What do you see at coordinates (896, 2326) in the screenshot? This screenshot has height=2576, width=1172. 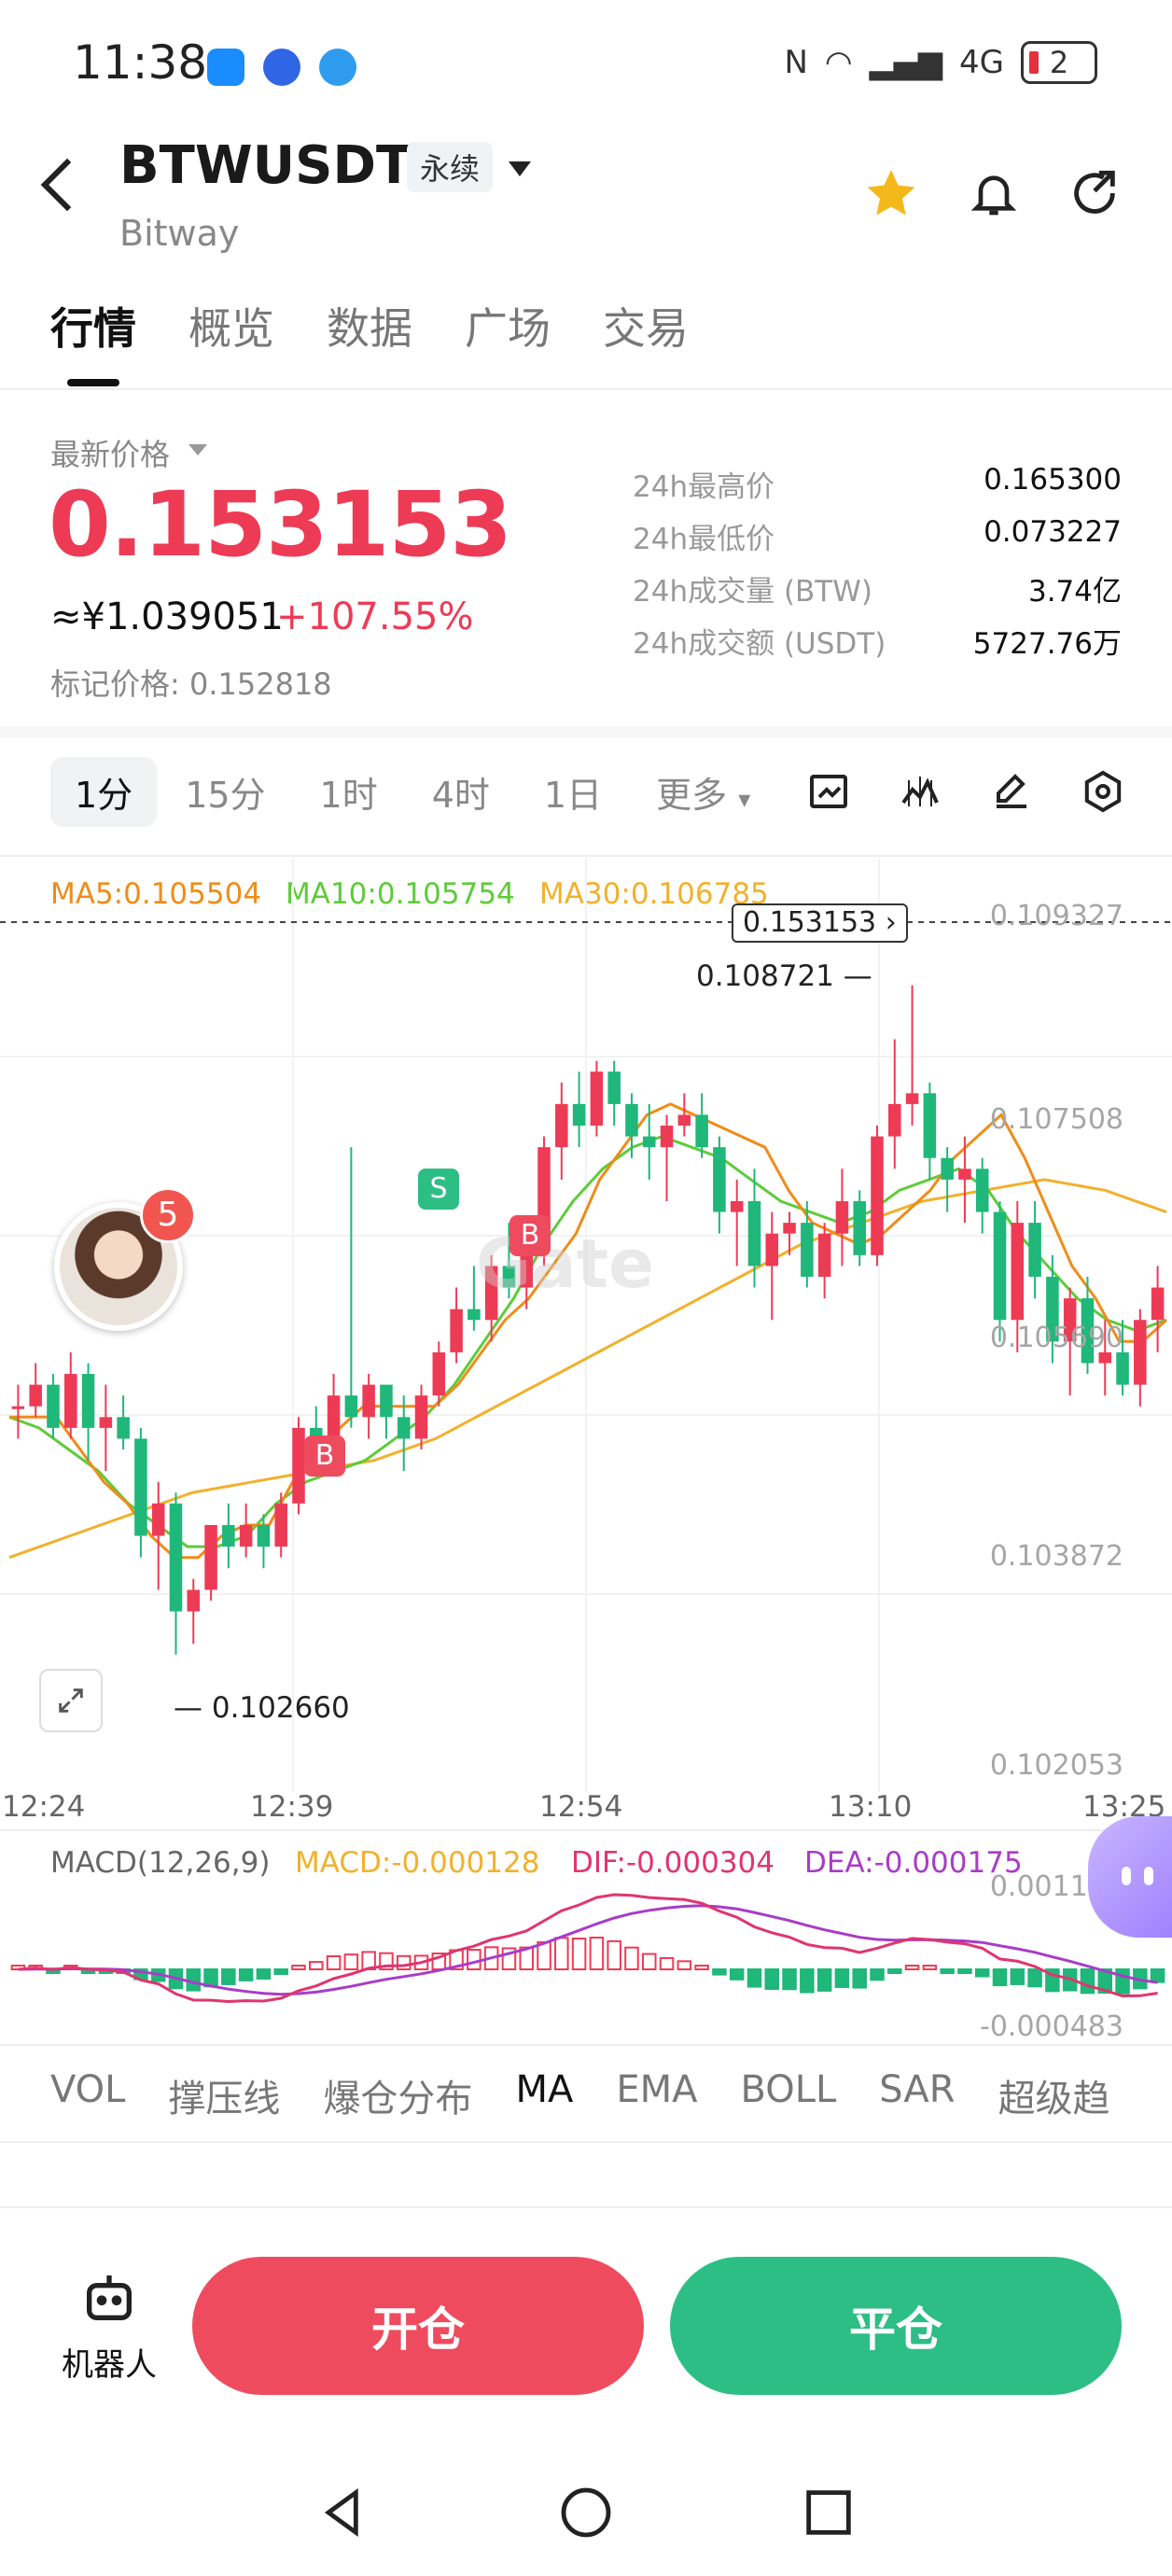 I see `close-position-button: 平仓` at bounding box center [896, 2326].